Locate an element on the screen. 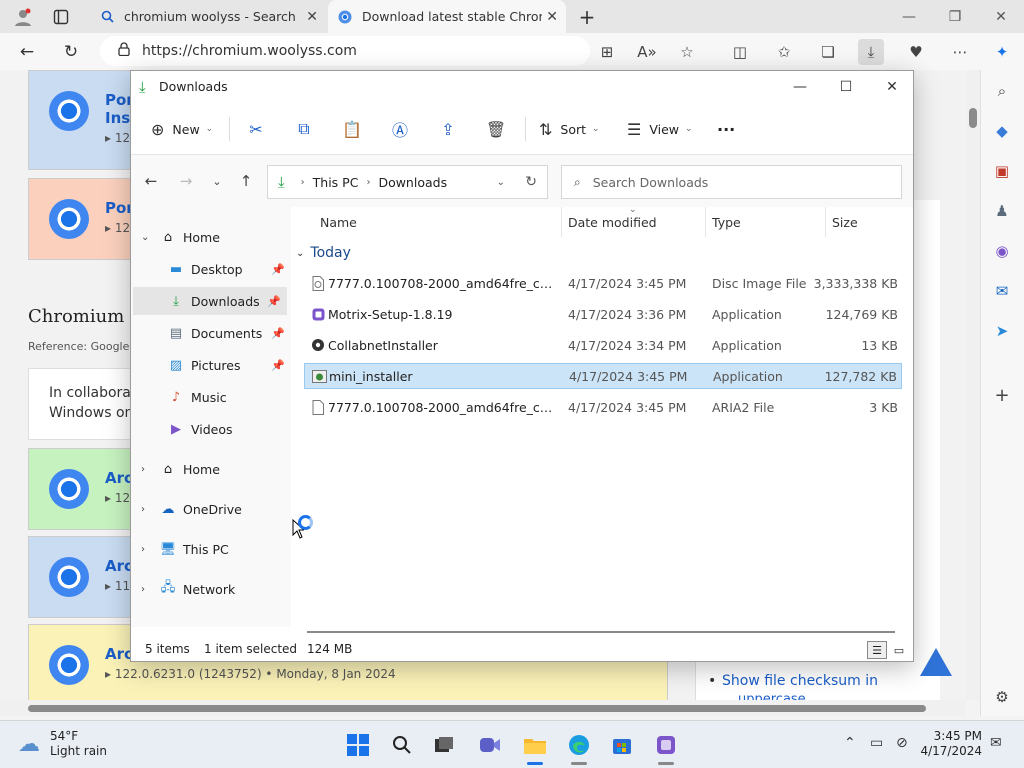 This screenshot has width=1024, height=768. address-path: ⤓ › This PC › Downloads ⌄ ↻ is located at coordinates (407, 182).